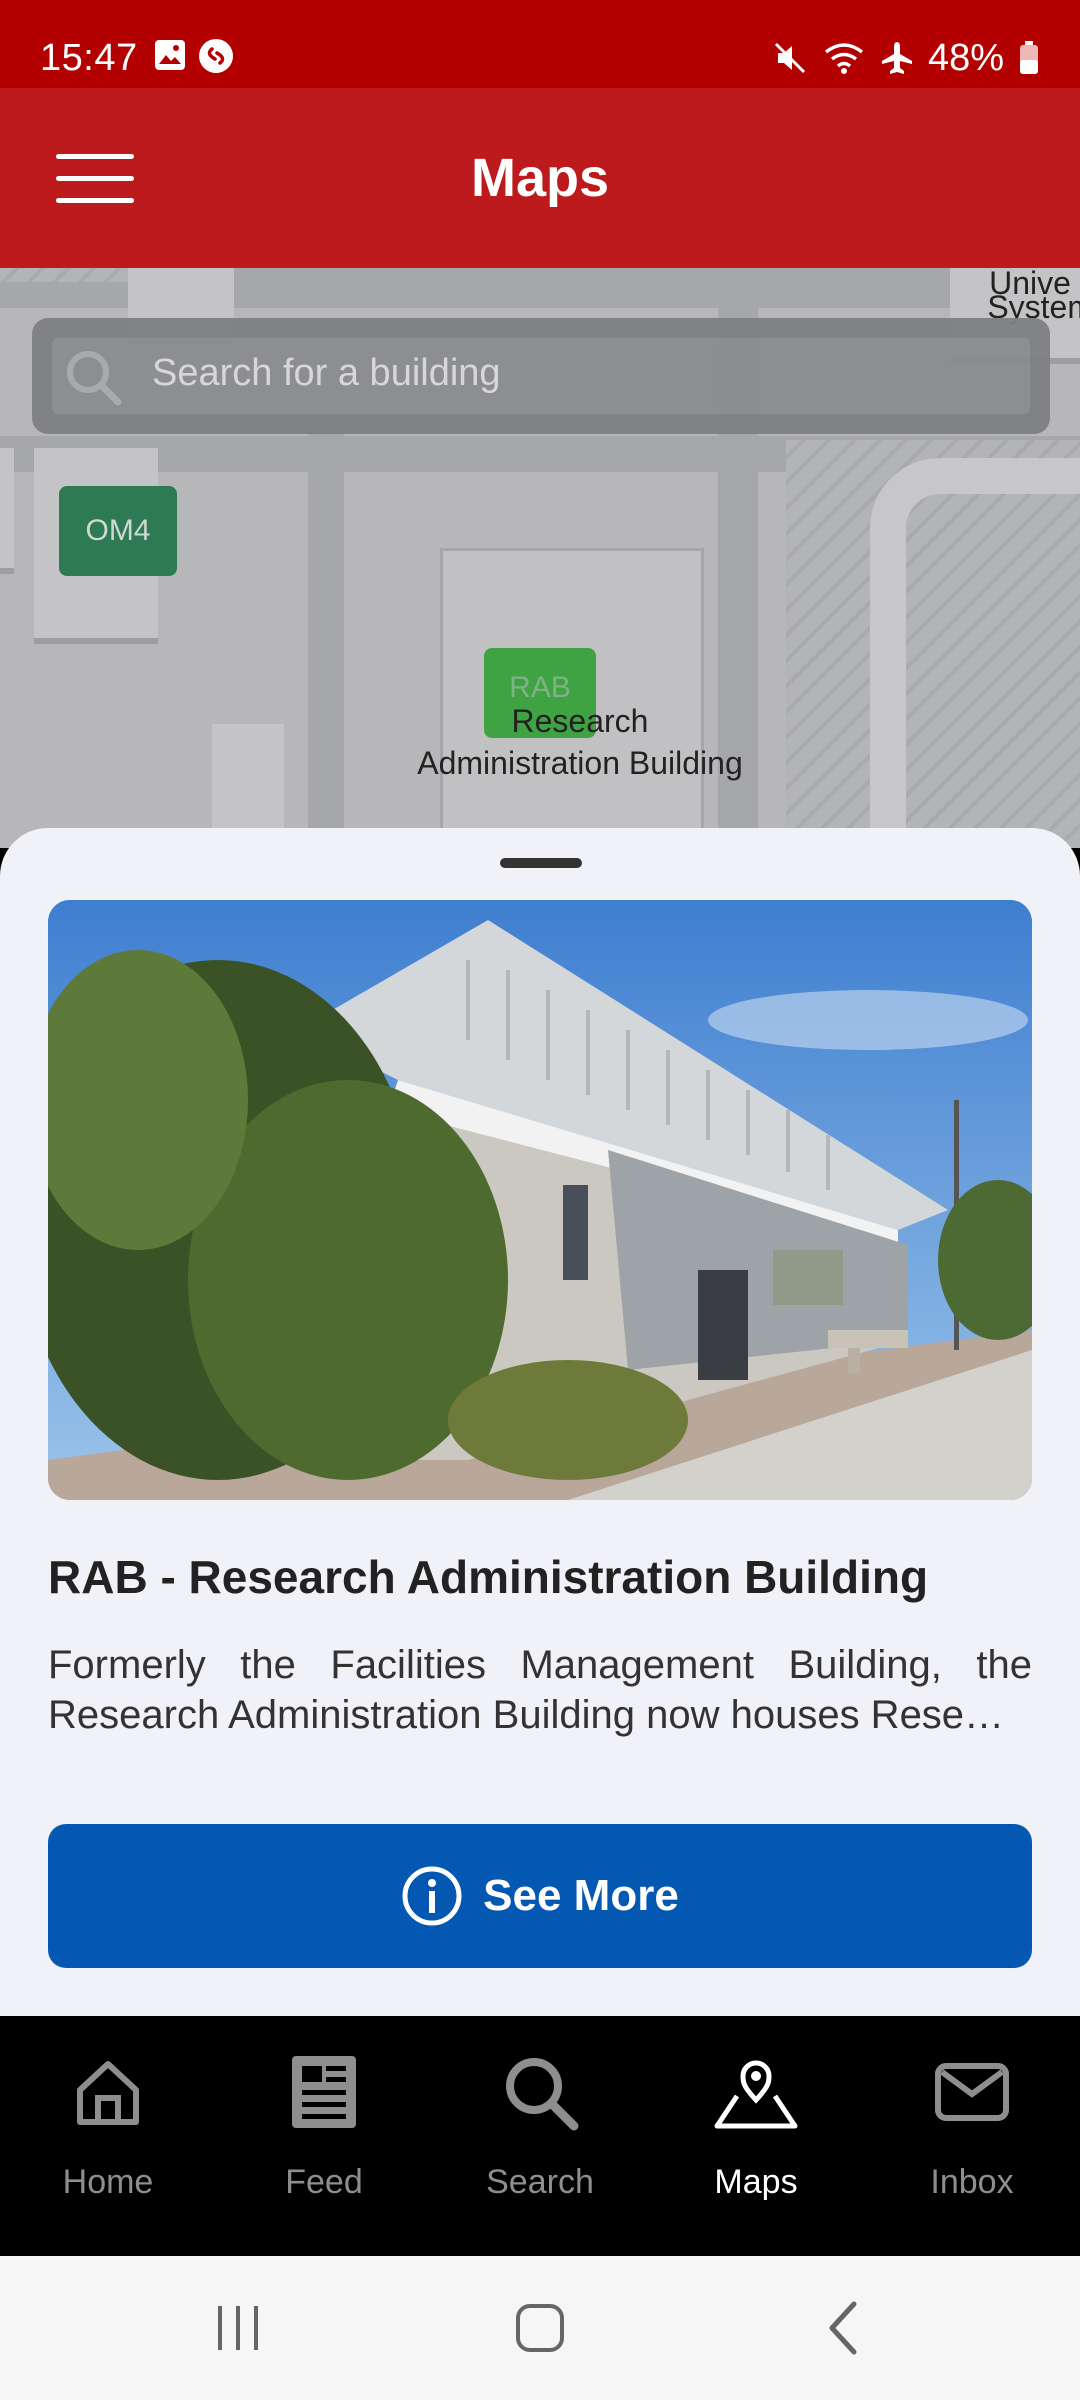 Image resolution: width=1080 pixels, height=2400 pixels. I want to click on status-bar: 15:47 48%, so click(540, 44).